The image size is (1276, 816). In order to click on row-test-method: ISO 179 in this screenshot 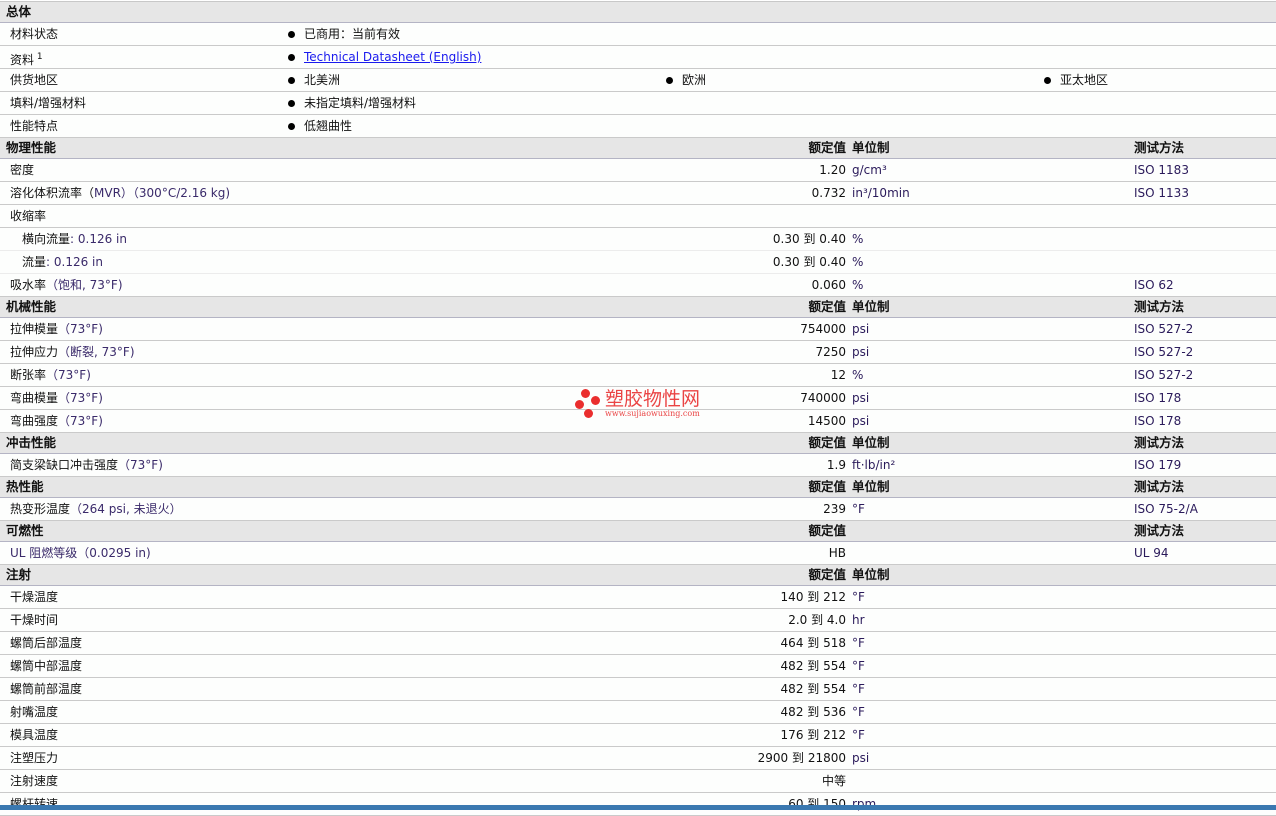, I will do `click(1158, 465)`.